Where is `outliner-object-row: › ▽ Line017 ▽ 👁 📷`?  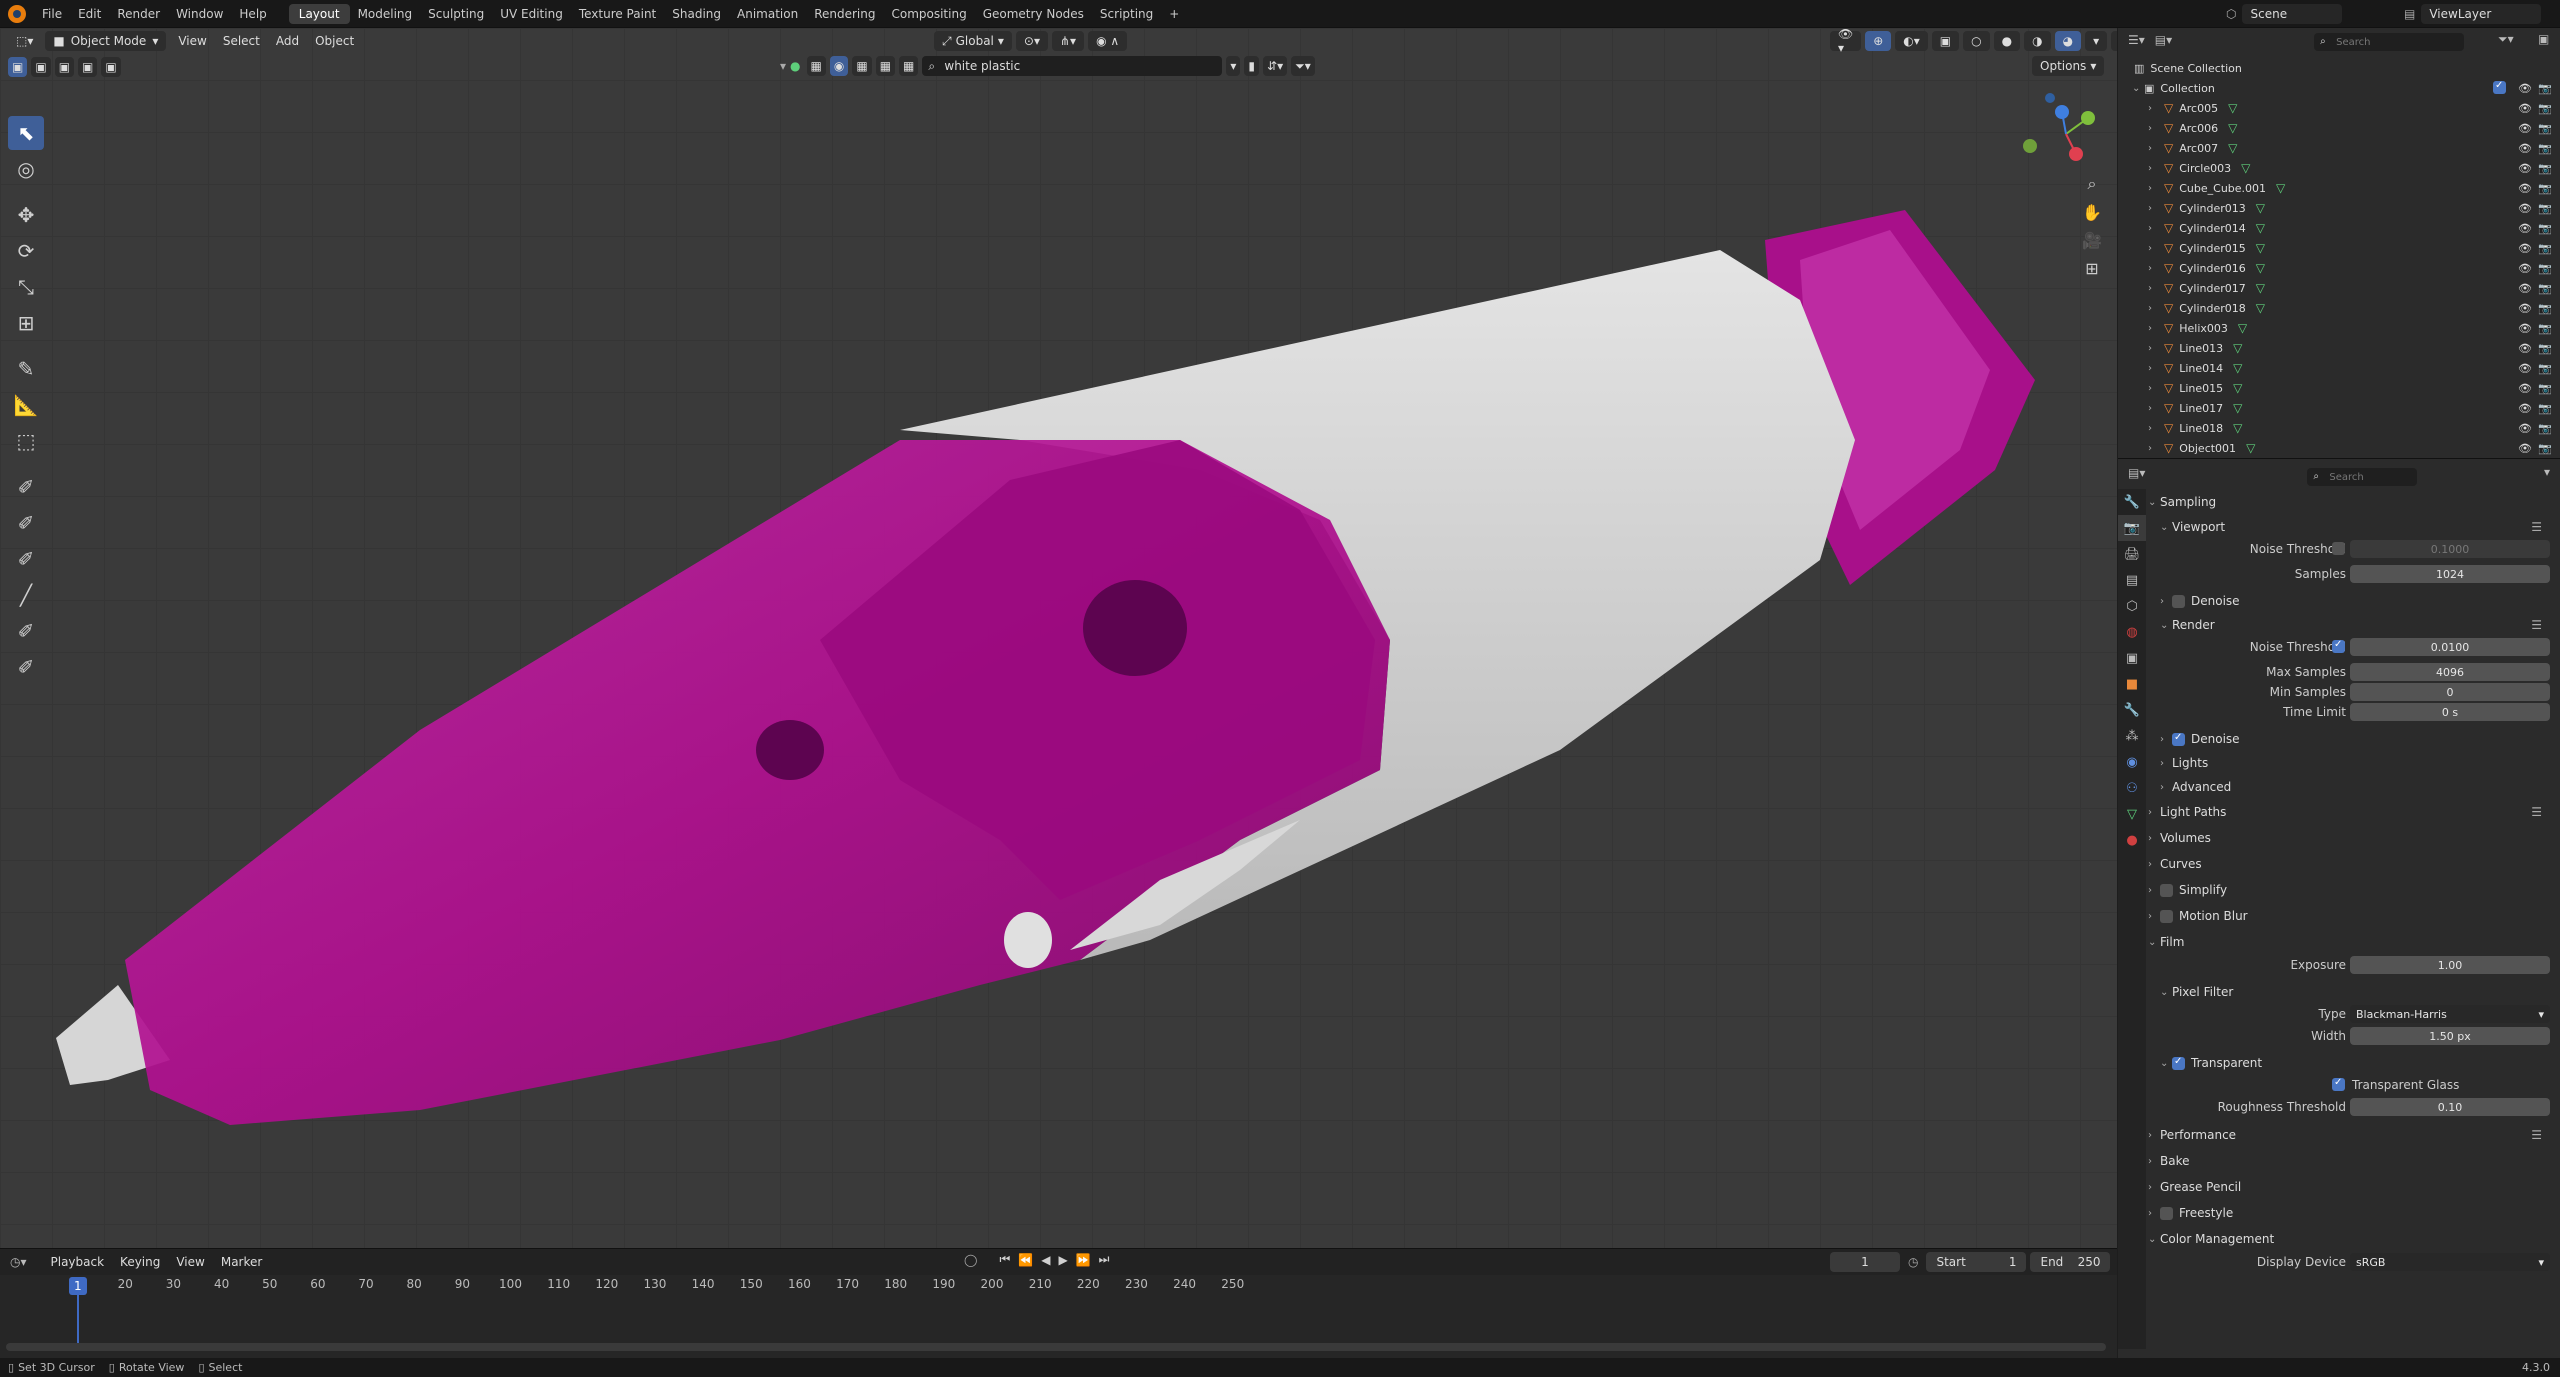 outliner-object-row: › ▽ Line017 ▽ 👁 📷 is located at coordinates (2339, 408).